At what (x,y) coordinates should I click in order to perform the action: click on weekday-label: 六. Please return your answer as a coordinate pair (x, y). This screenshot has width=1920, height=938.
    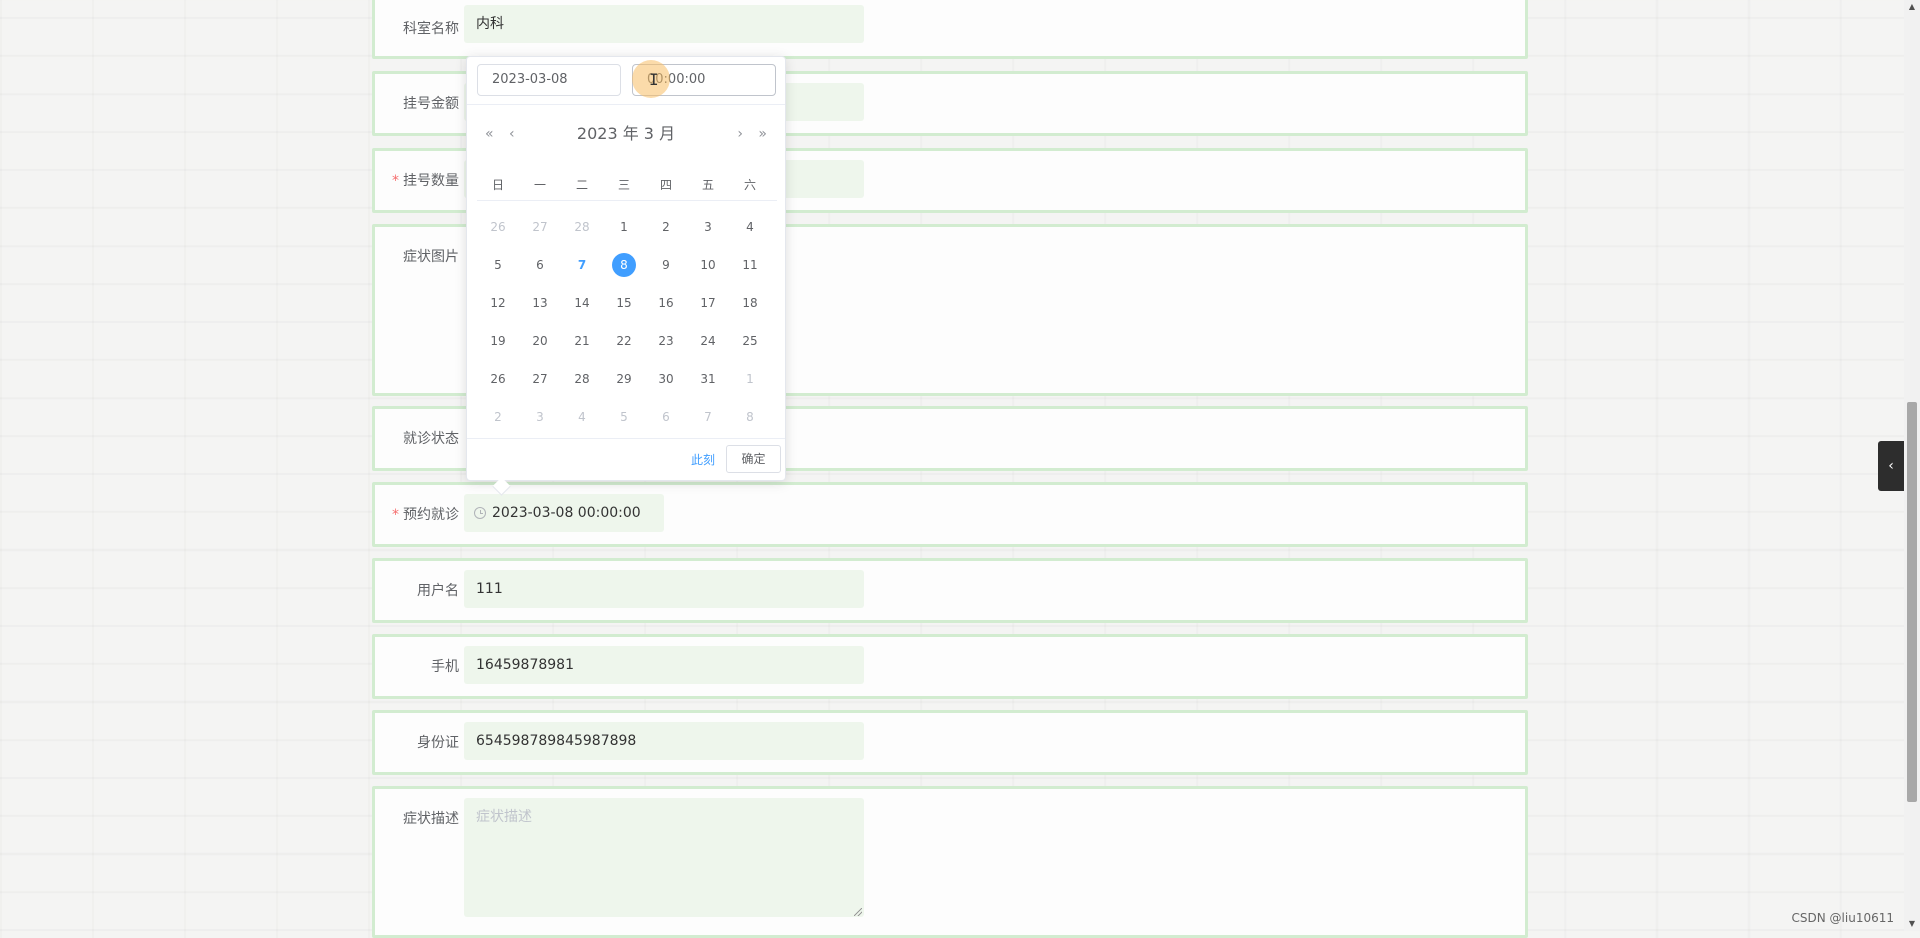
    Looking at the image, I should click on (749, 185).